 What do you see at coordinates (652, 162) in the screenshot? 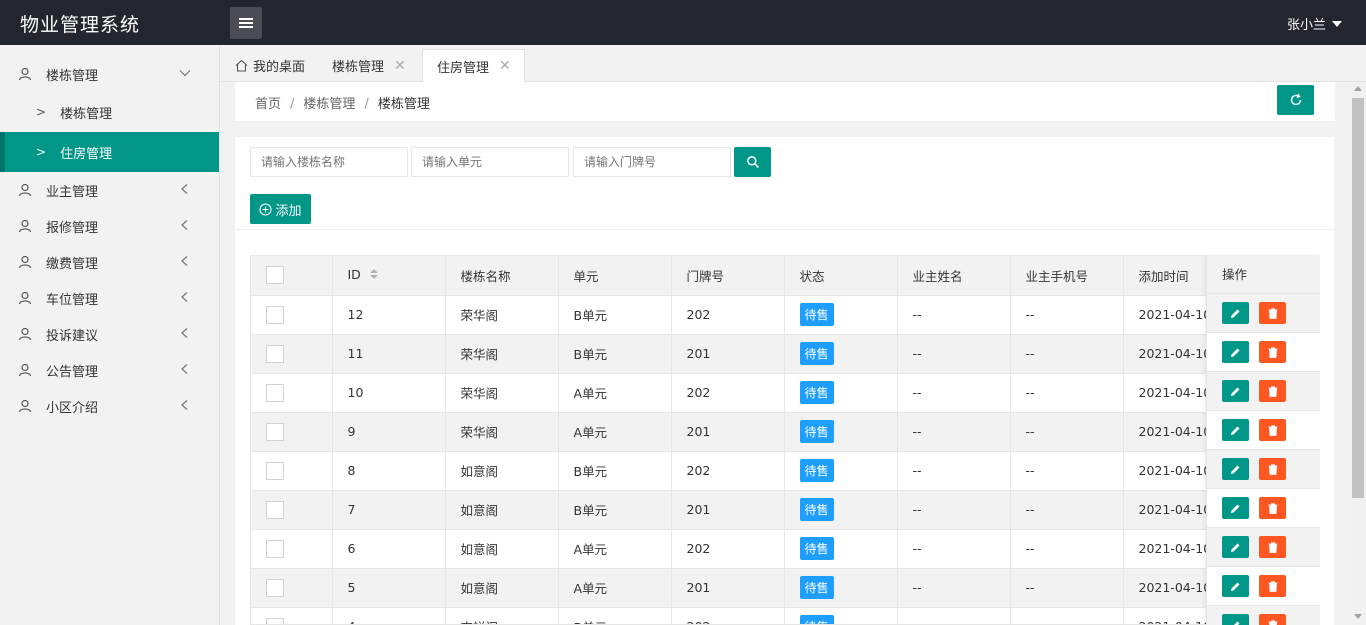
I see `door-number-input` at bounding box center [652, 162].